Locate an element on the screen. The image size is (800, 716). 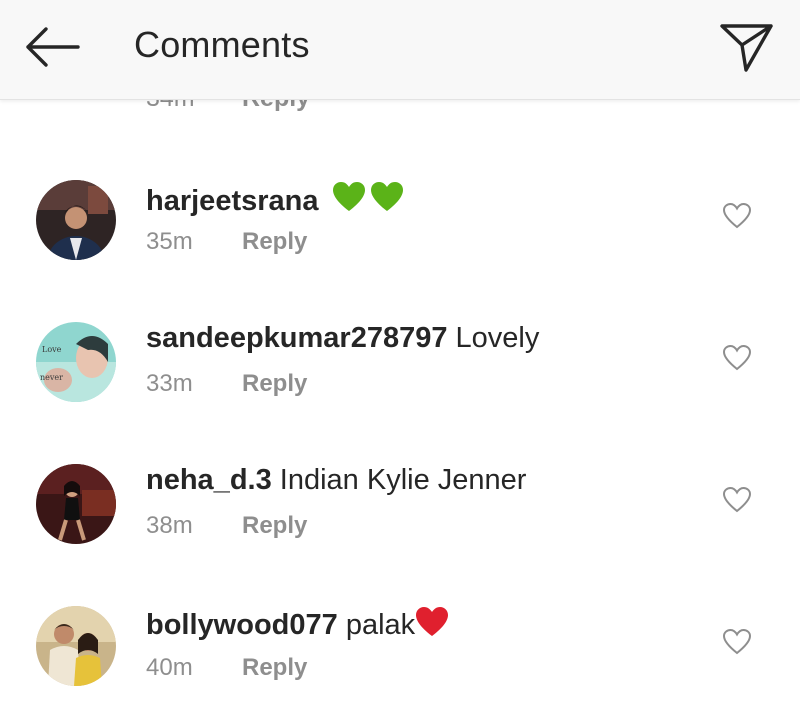
comment-username: harjeetsrana is located at coordinates (232, 201).